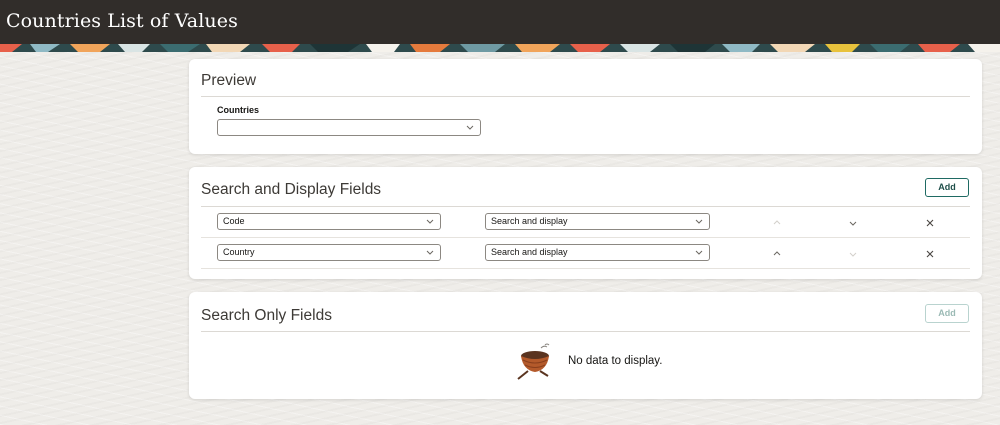 Image resolution: width=1000 pixels, height=425 pixels. What do you see at coordinates (329, 252) in the screenshot?
I see `field-select-country: Country` at bounding box center [329, 252].